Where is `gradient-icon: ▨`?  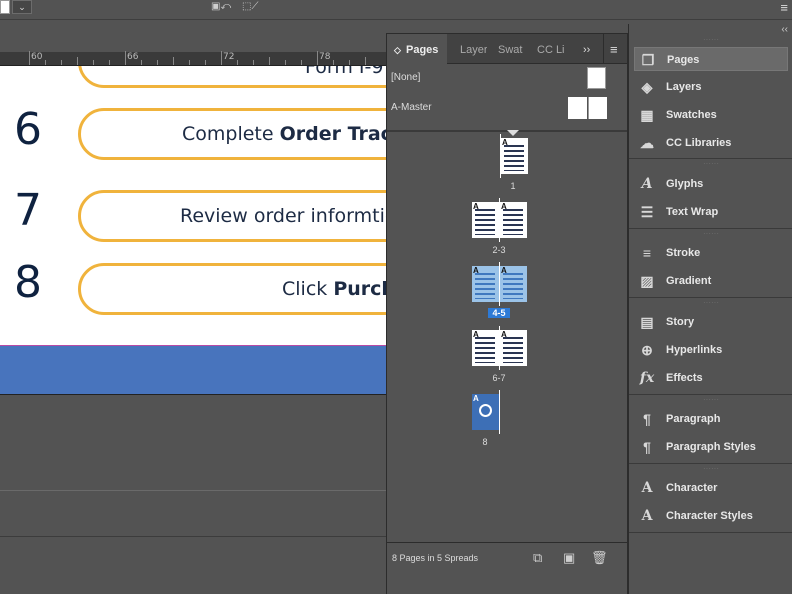 gradient-icon: ▨ is located at coordinates (647, 281).